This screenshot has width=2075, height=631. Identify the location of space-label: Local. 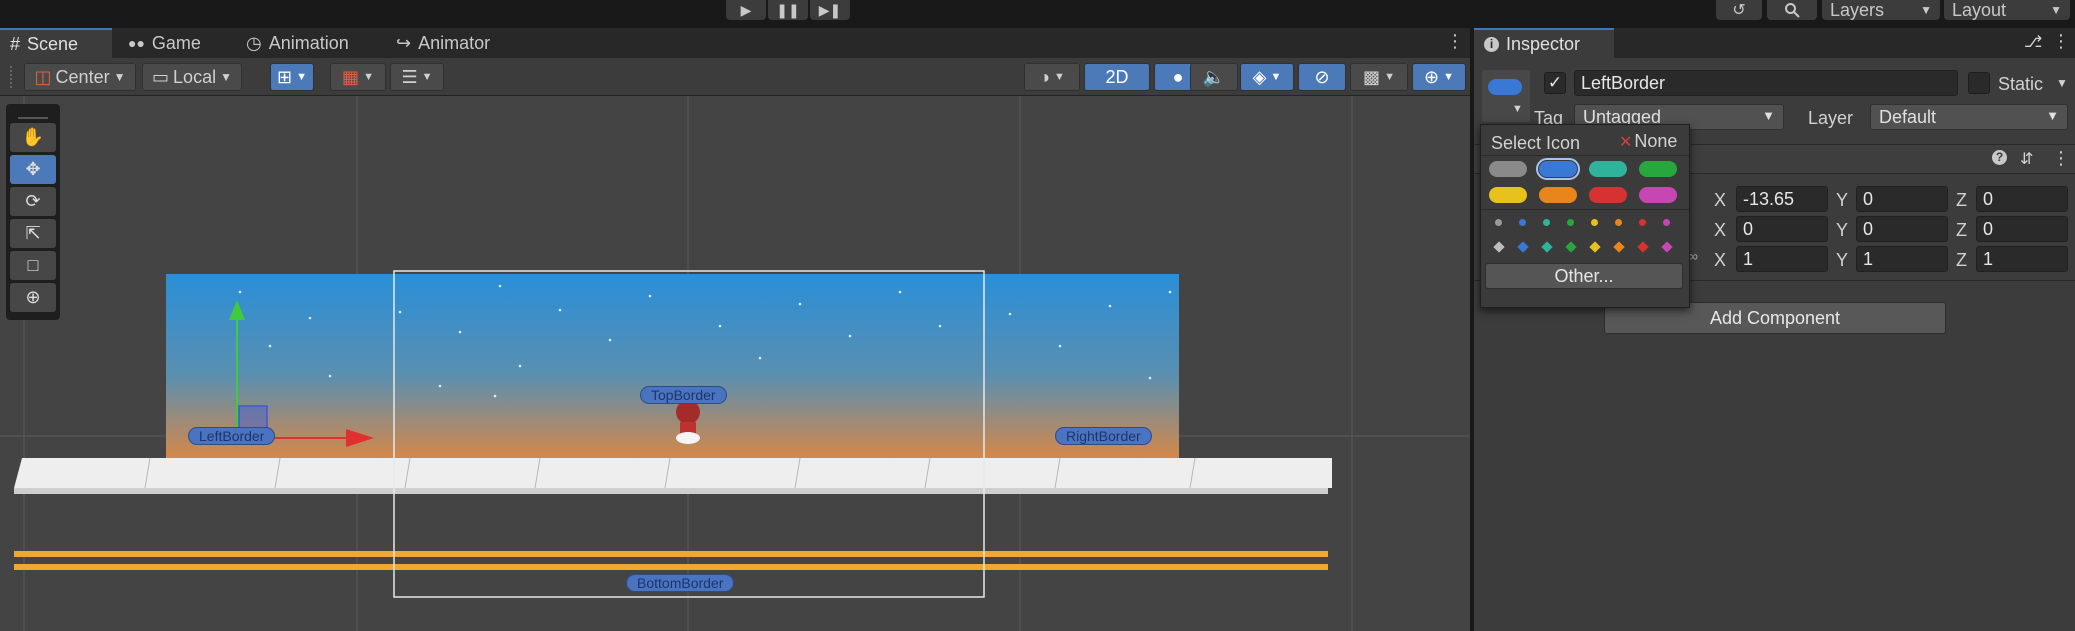
(195, 76).